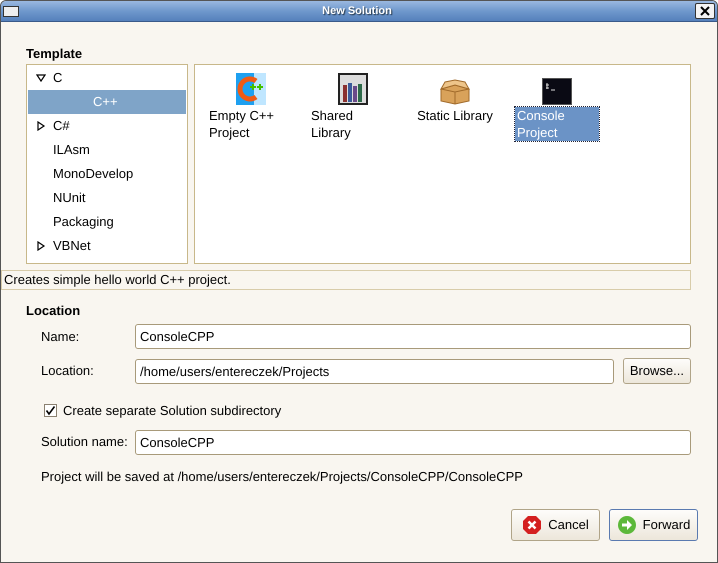 Image resolution: width=718 pixels, height=563 pixels. Describe the element at coordinates (11, 11) in the screenshot. I see `window-menu-icon` at that location.